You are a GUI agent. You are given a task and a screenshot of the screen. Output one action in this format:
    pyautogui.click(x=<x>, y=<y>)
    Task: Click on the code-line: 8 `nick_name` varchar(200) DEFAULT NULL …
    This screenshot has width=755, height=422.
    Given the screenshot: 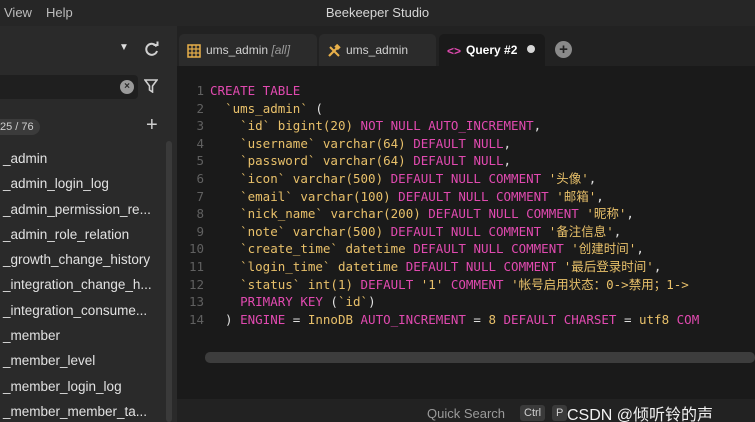 What is the action you would take?
    pyautogui.click(x=438, y=214)
    